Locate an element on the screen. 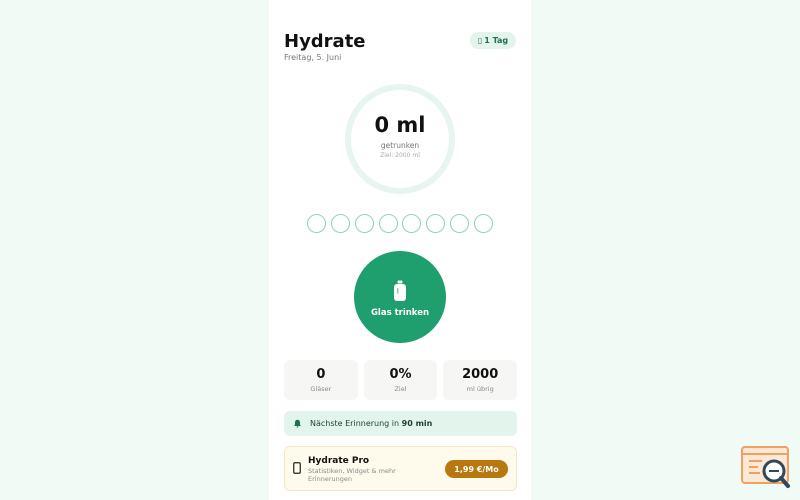 The image size is (800, 500). drink-glass-button: Glas trinken is located at coordinates (400, 297).